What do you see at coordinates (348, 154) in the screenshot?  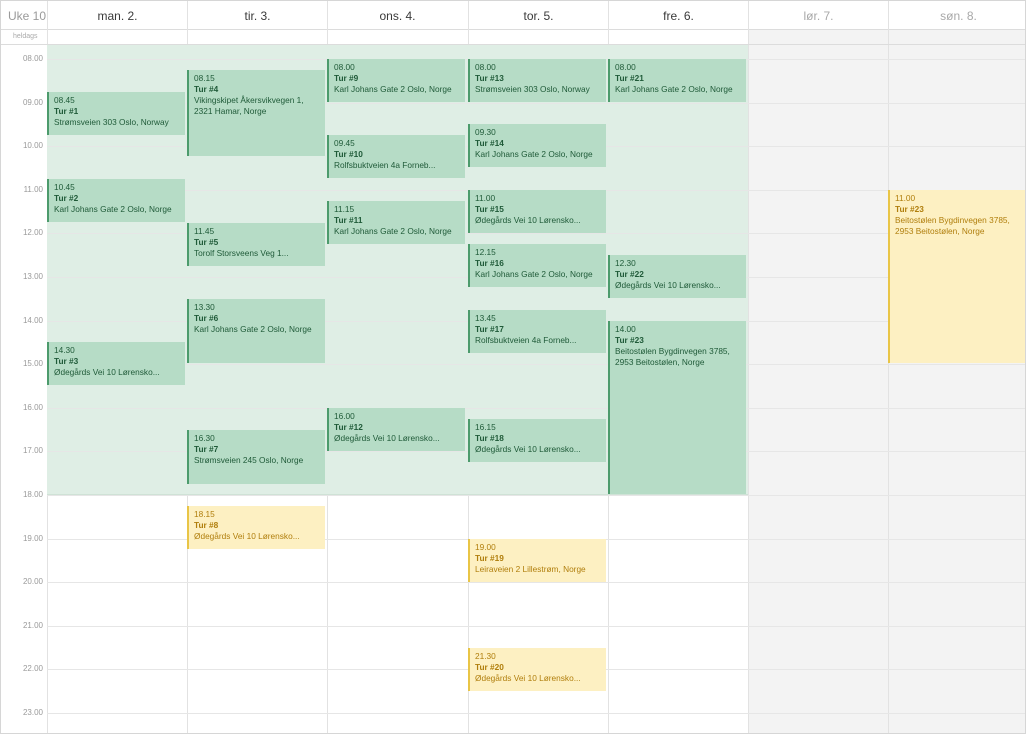 I see `event-title: Tur #10` at bounding box center [348, 154].